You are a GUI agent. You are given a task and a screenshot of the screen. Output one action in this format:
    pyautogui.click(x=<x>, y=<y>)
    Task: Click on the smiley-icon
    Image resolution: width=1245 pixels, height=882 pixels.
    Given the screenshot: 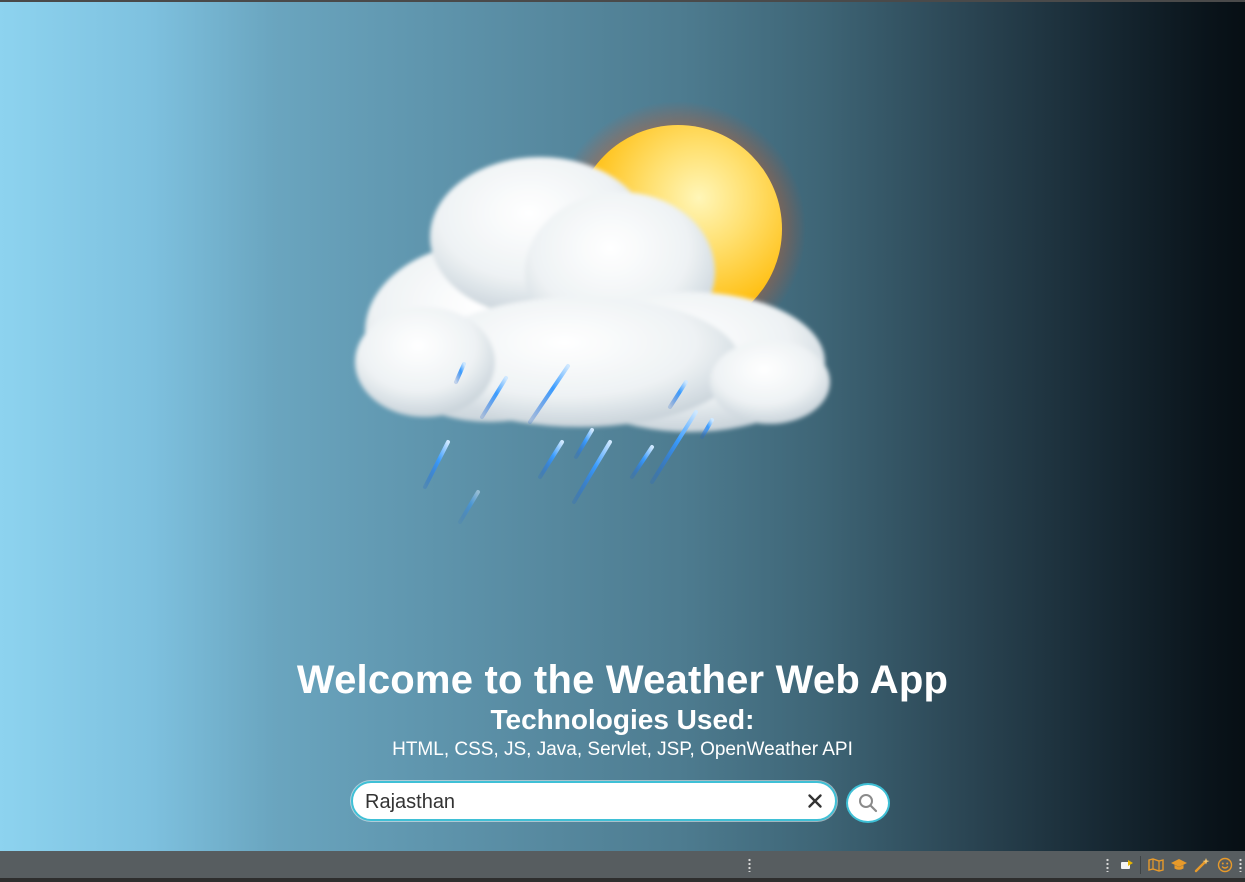 What is the action you would take?
    pyautogui.click(x=1225, y=865)
    